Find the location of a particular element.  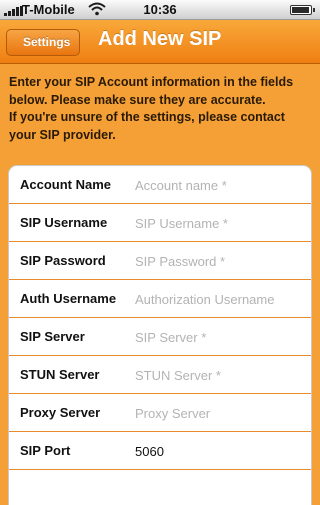

form-row-sip-username: SIP Username is located at coordinates (160, 223).